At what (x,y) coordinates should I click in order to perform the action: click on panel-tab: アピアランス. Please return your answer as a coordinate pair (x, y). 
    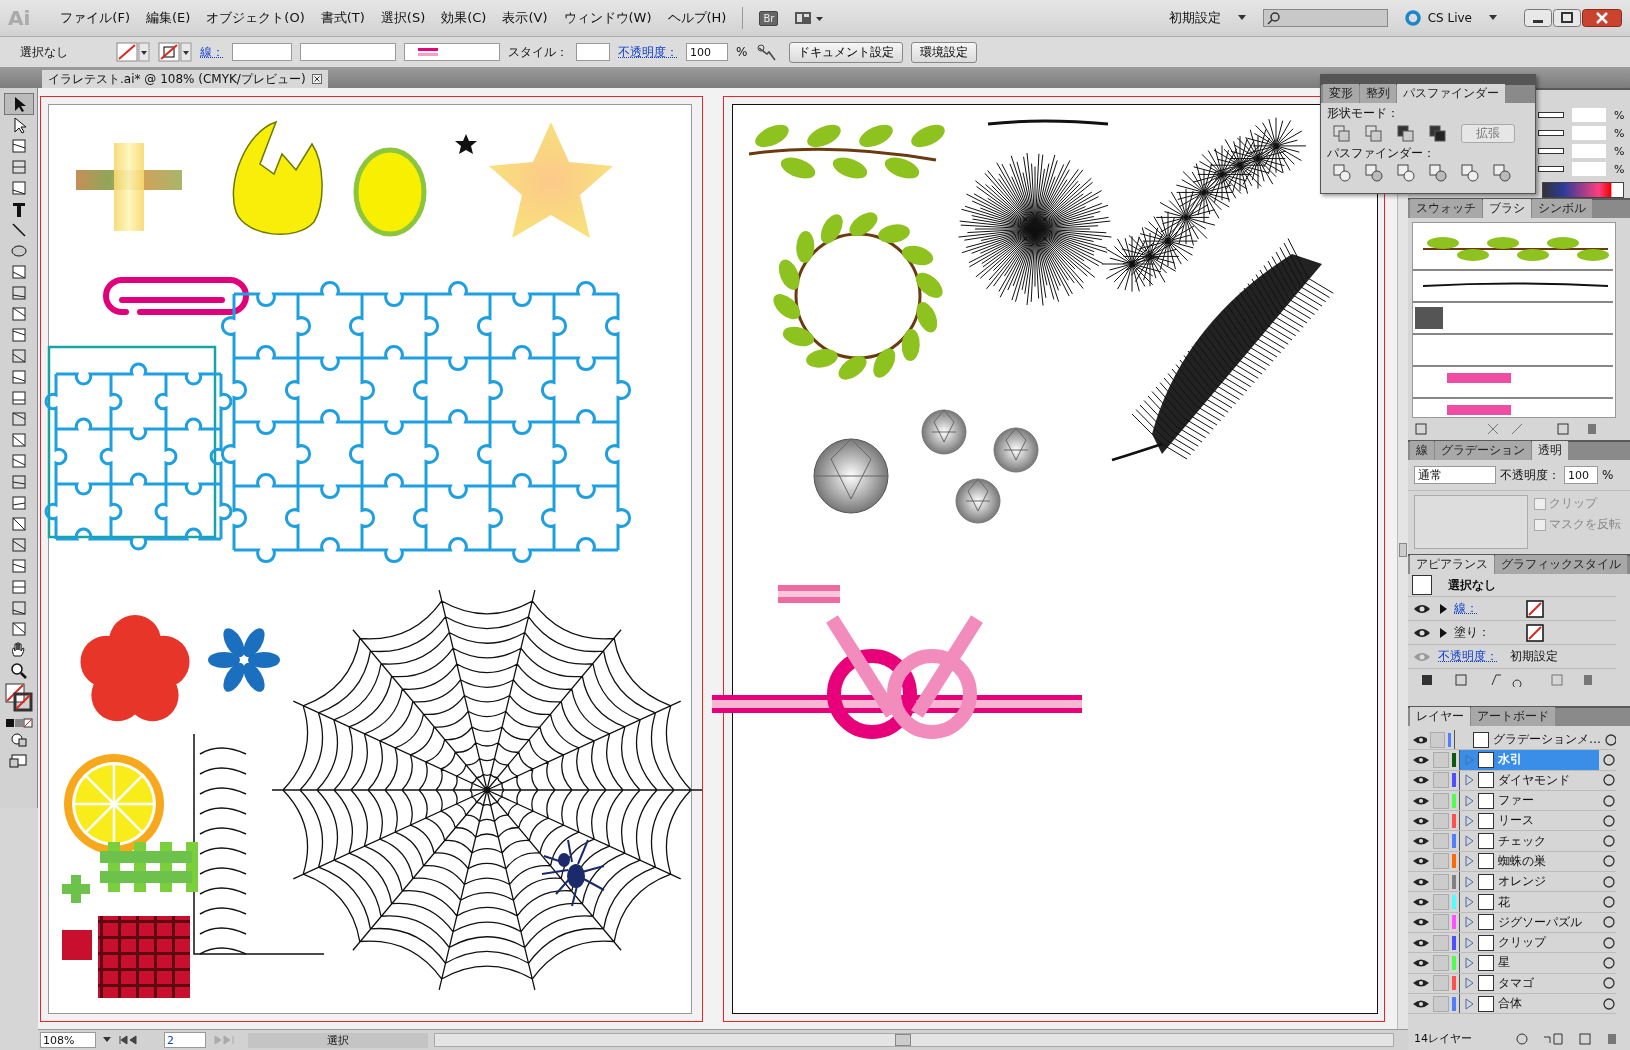
    Looking at the image, I should click on (1452, 564).